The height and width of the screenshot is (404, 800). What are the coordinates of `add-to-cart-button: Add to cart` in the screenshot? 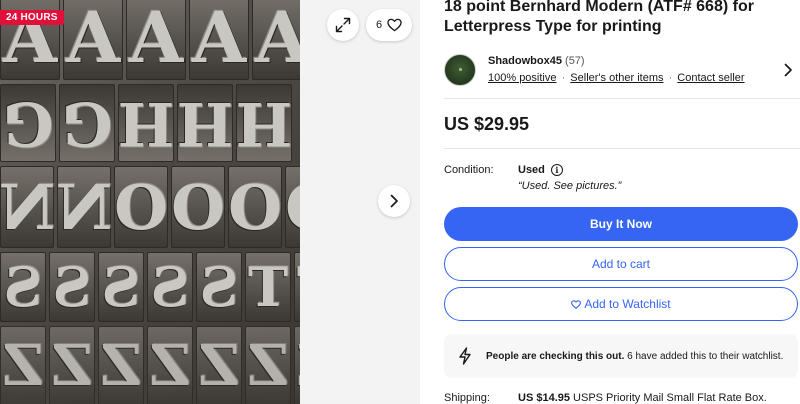 It's located at (621, 264).